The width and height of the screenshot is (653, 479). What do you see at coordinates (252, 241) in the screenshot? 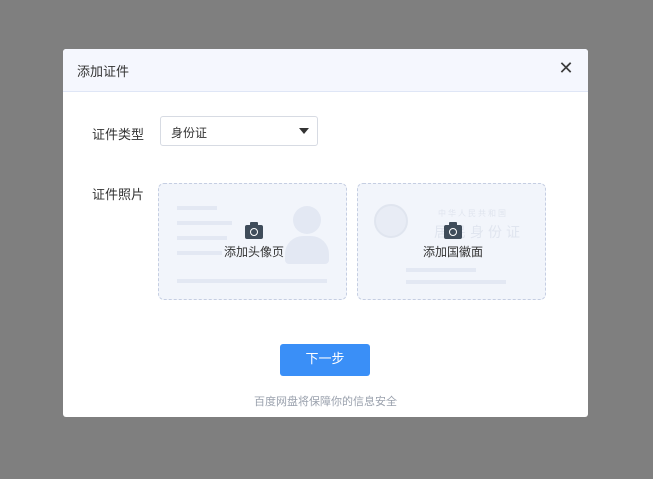
I see `upload-front-card: 添加头像页` at bounding box center [252, 241].